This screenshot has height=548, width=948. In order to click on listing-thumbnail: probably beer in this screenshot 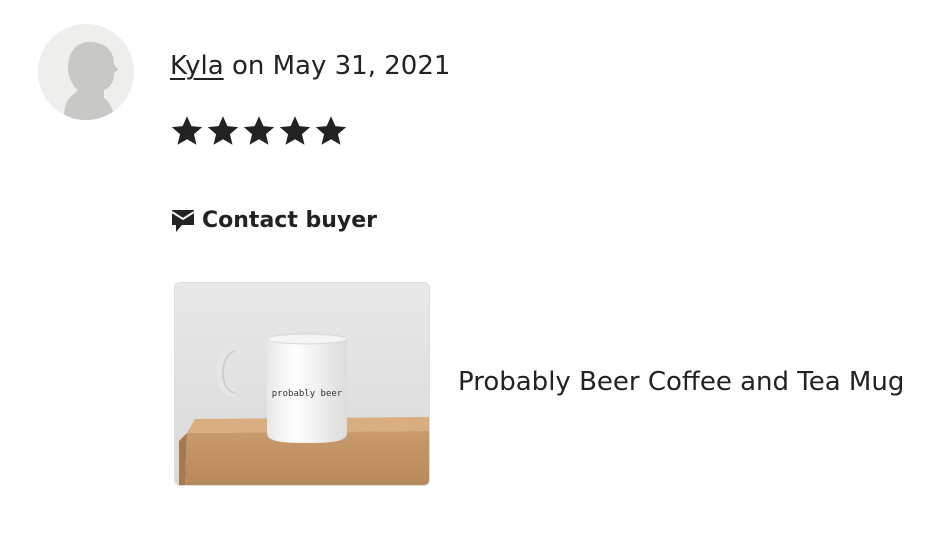, I will do `click(302, 384)`.